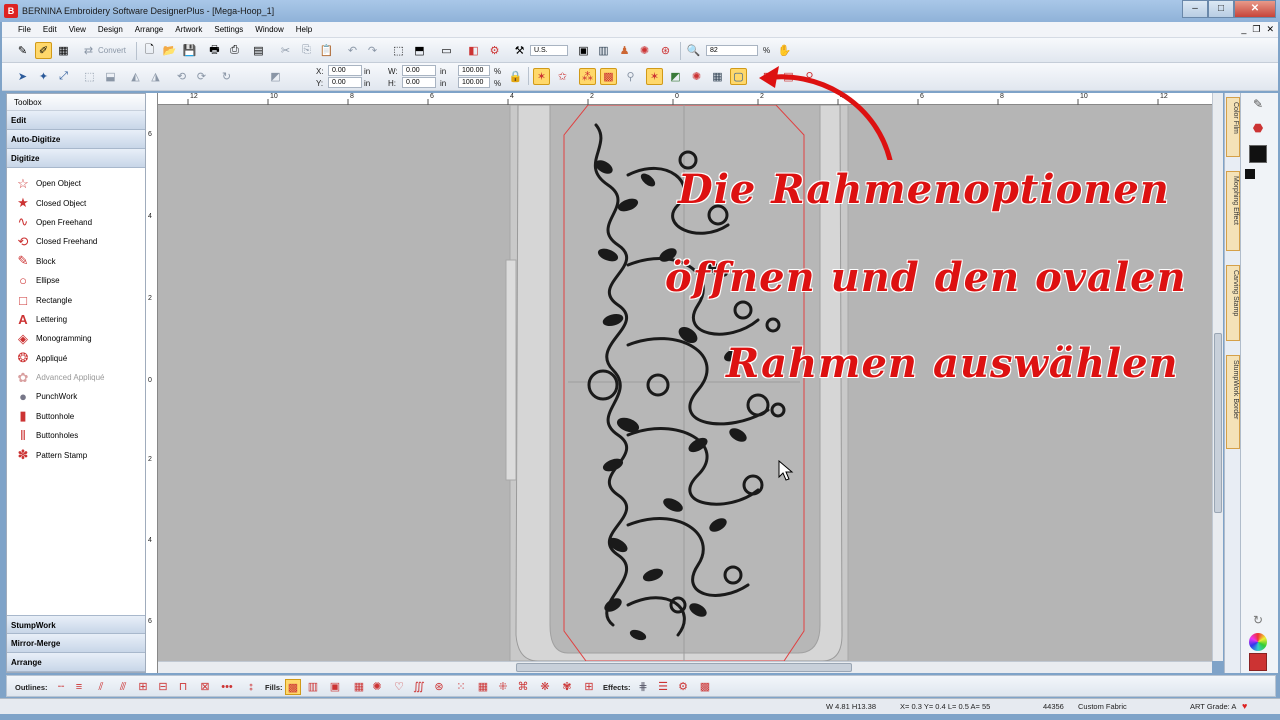  What do you see at coordinates (77, 29) in the screenshot?
I see `menu-view: View` at bounding box center [77, 29].